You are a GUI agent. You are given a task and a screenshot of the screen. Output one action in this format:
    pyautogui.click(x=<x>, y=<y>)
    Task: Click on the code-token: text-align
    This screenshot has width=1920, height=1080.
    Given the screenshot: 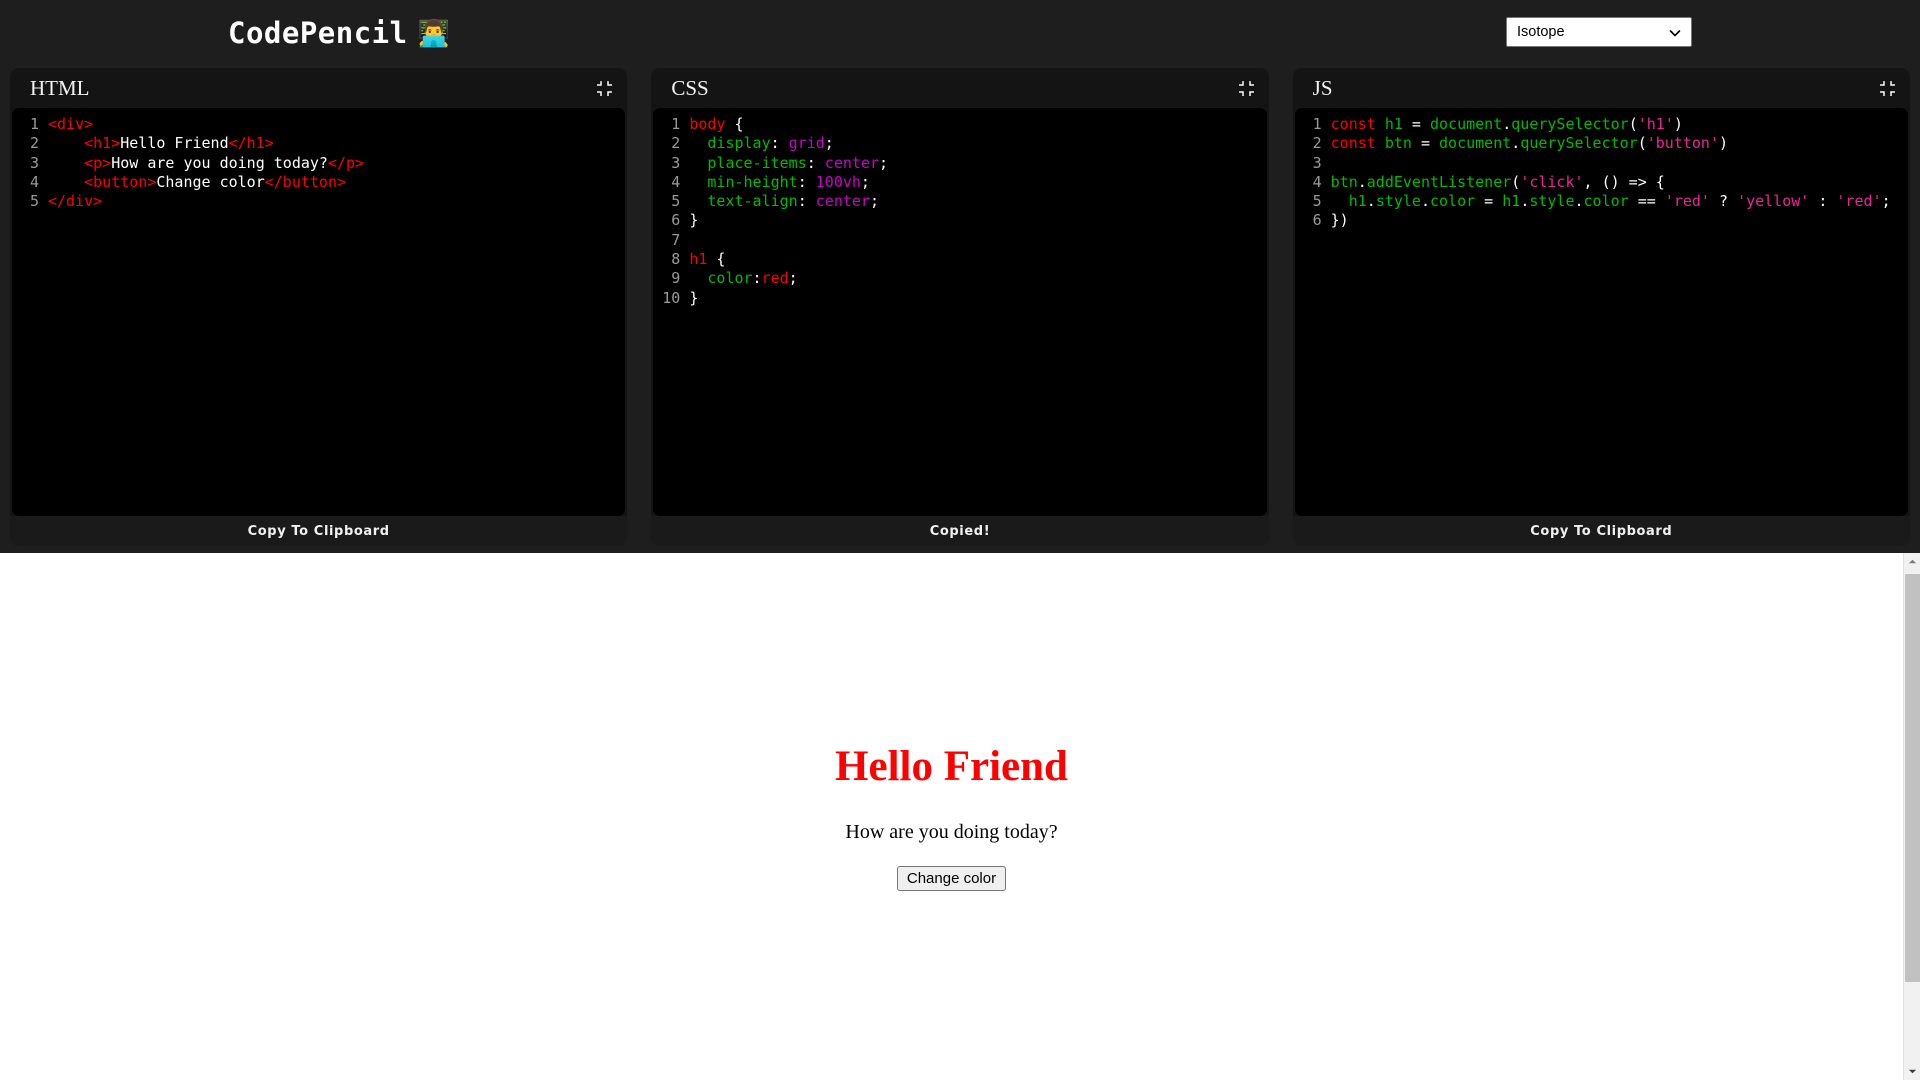 What is the action you would take?
    pyautogui.click(x=752, y=201)
    